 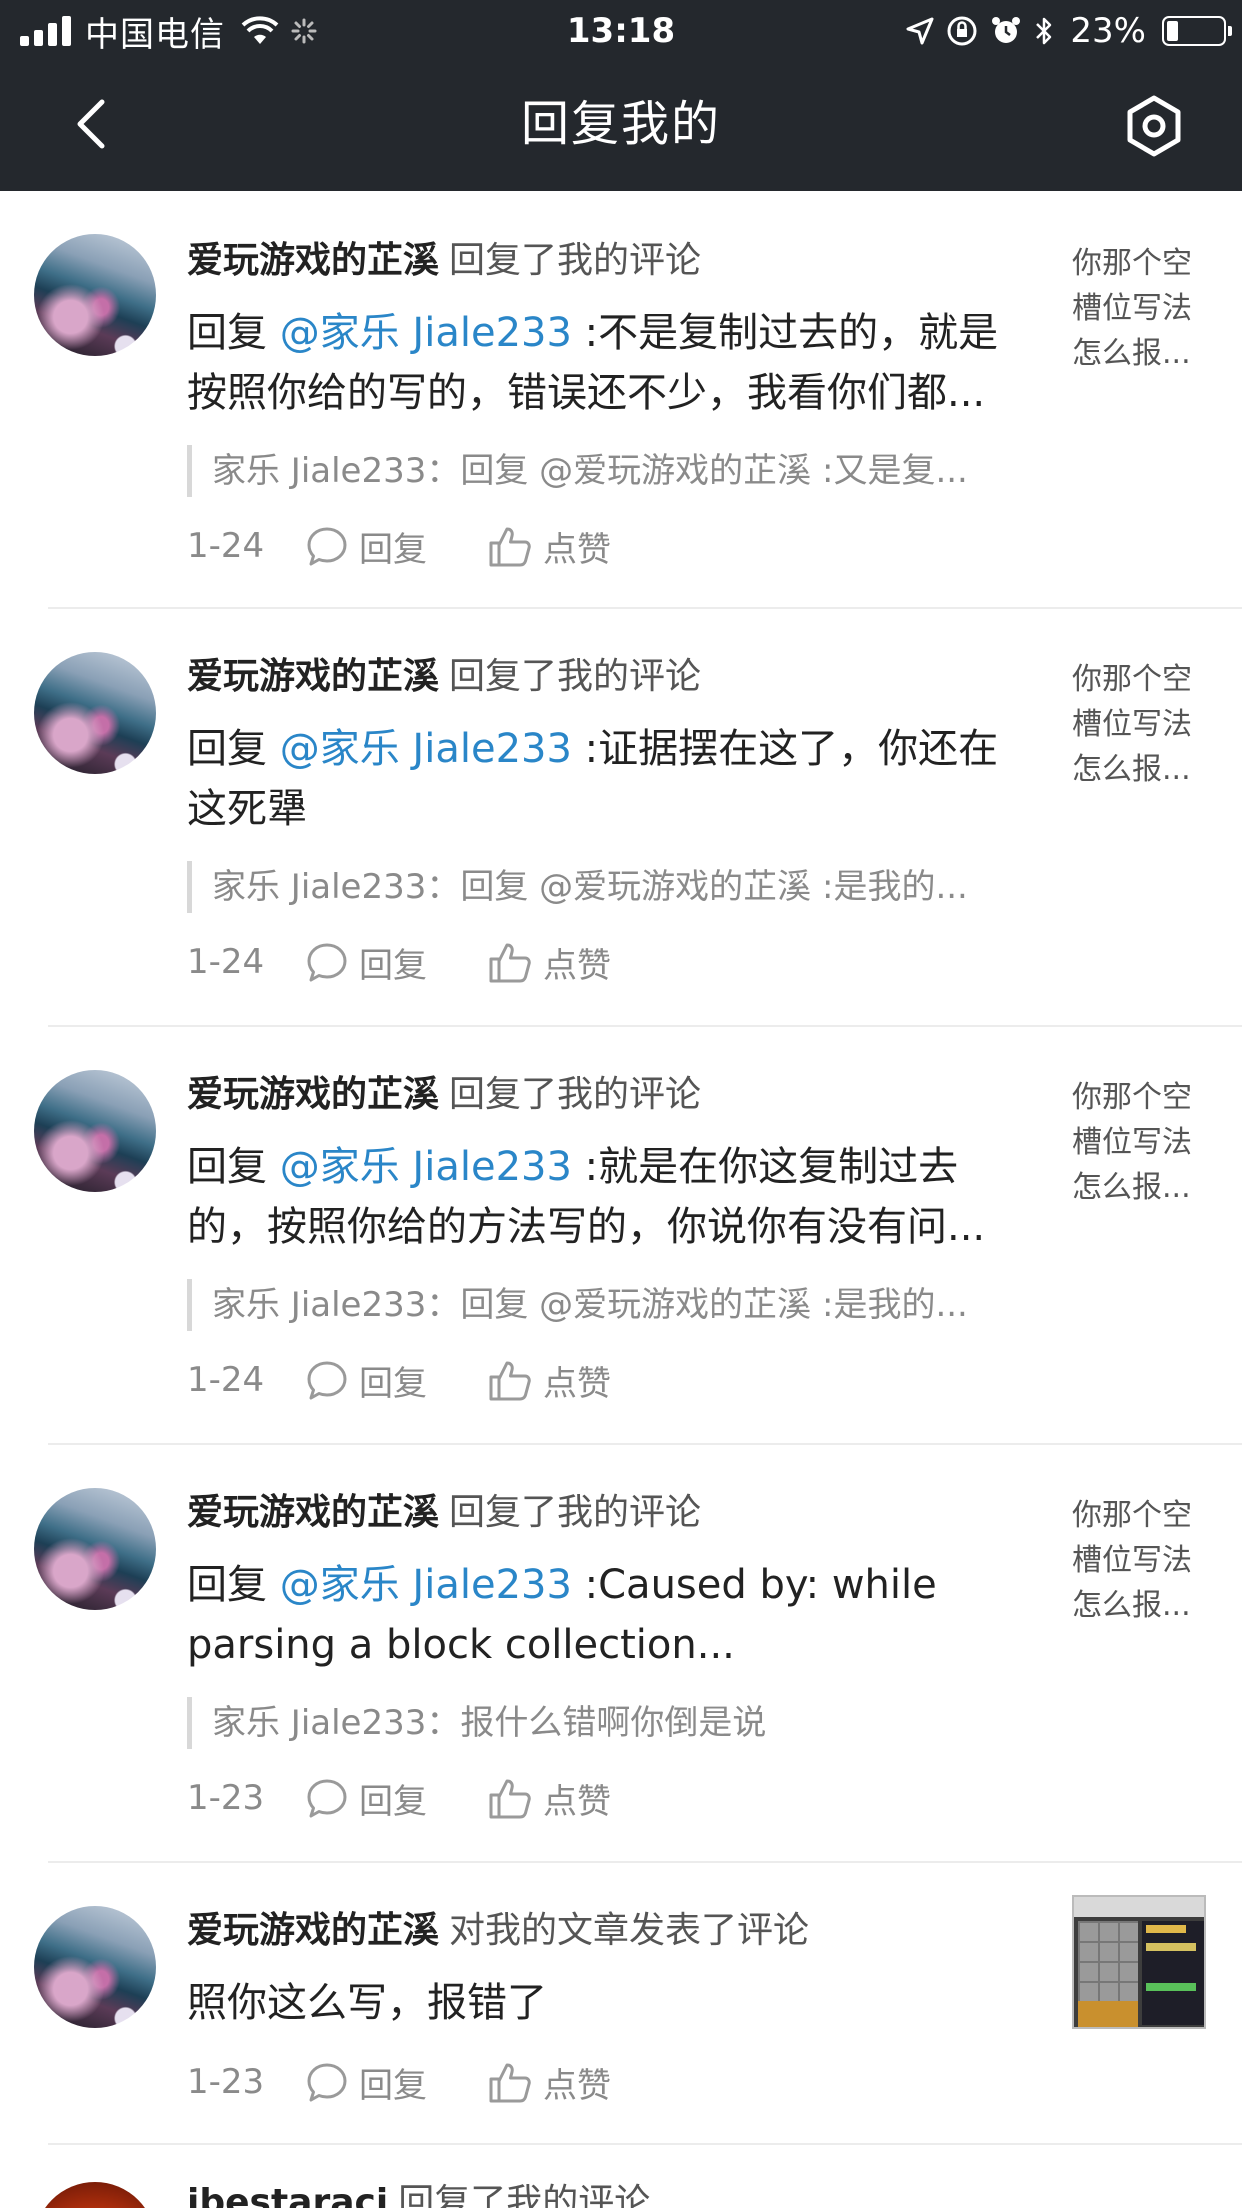 I want to click on date: 1-23, so click(x=226, y=1798).